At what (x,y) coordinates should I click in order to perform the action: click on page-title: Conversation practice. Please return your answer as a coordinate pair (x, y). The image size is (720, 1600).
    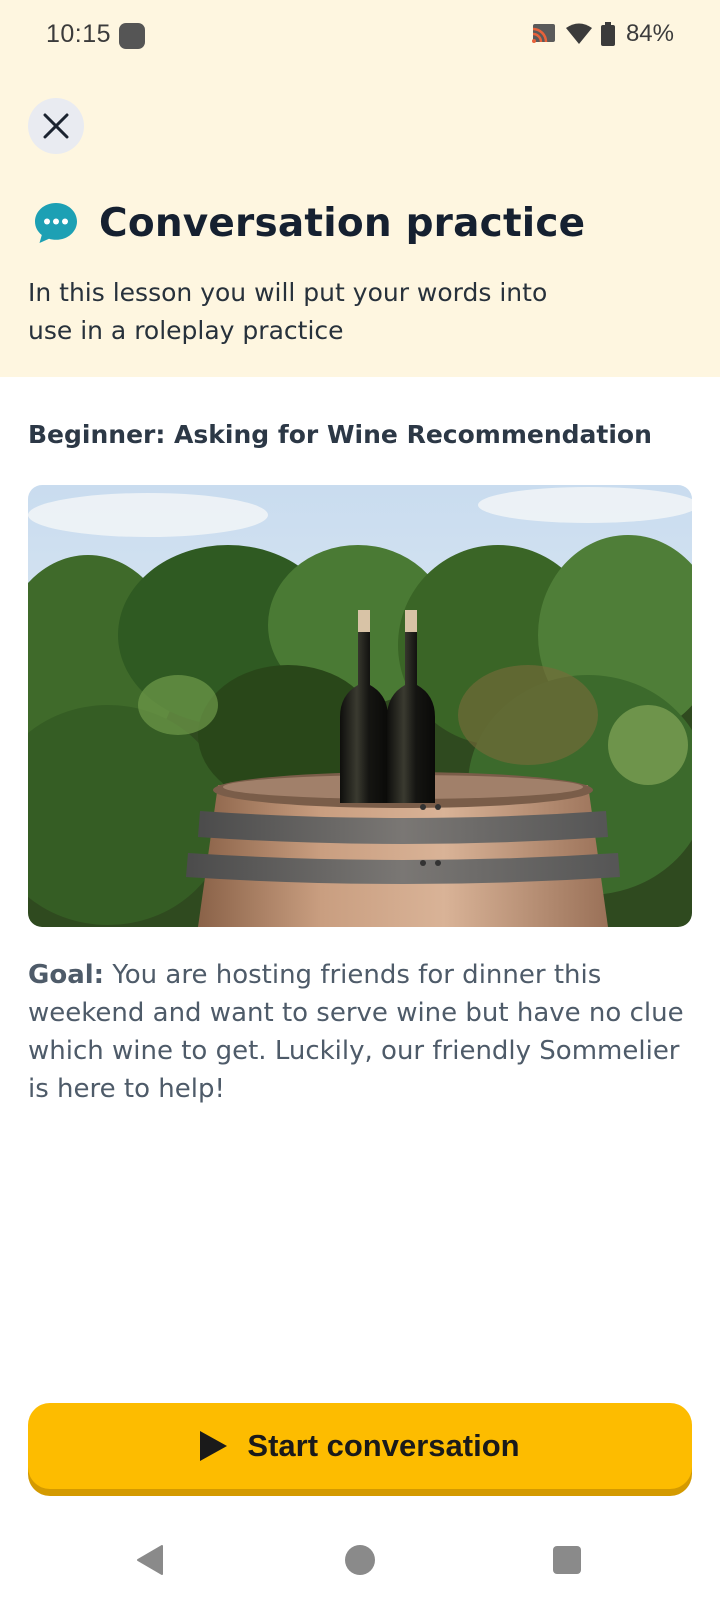
    Looking at the image, I should click on (342, 223).